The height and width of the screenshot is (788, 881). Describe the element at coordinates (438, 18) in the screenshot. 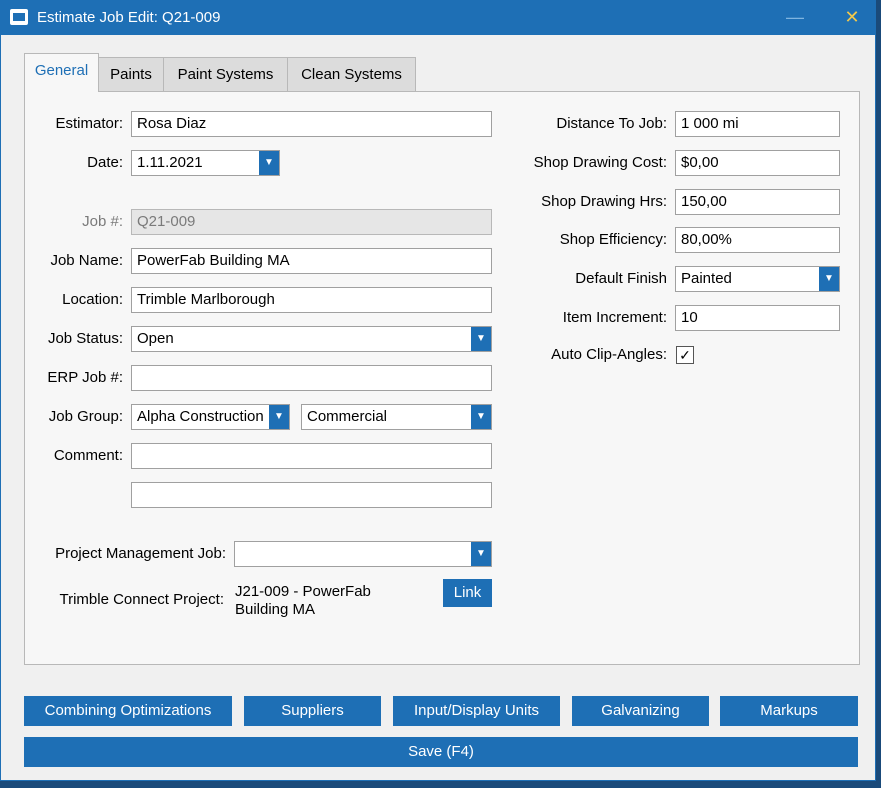

I see `title-bar: Estimate Job Edit: Q21-009 — ✕` at that location.